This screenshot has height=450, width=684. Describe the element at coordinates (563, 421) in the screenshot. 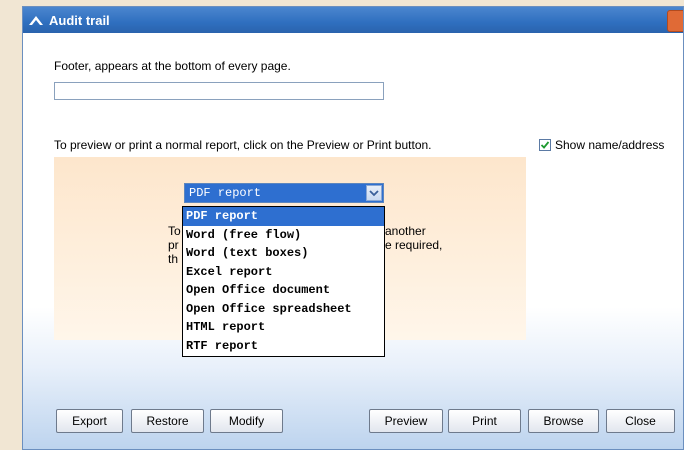

I see `browse-button: Browse` at that location.